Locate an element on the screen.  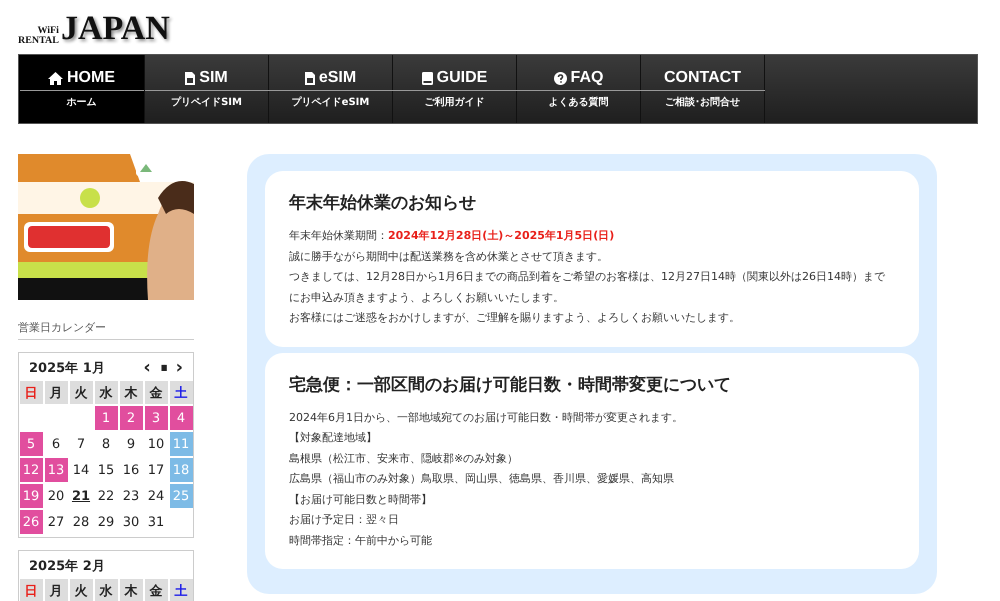
notice-text: つきましては、12月28日から1月6日までの商品到着をご希望のお客様は、12月27日14時（関東以外は26日14時）までにお申込み頂きますよう、よろしくお願いいたします。 is located at coordinates (587, 287).